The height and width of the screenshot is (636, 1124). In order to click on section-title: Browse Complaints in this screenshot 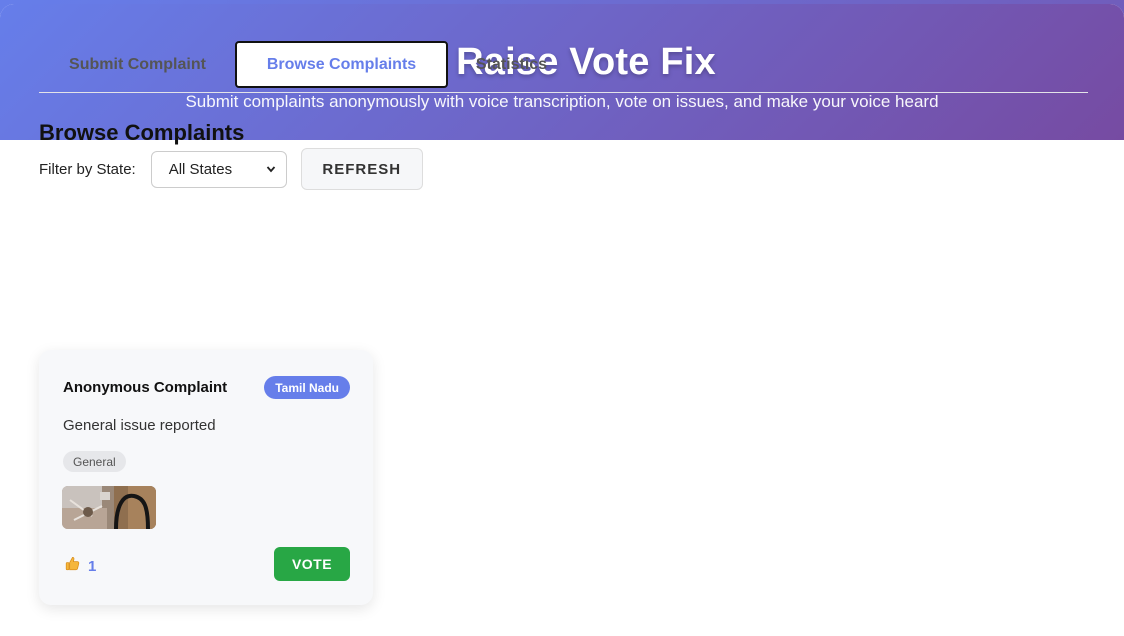, I will do `click(142, 132)`.